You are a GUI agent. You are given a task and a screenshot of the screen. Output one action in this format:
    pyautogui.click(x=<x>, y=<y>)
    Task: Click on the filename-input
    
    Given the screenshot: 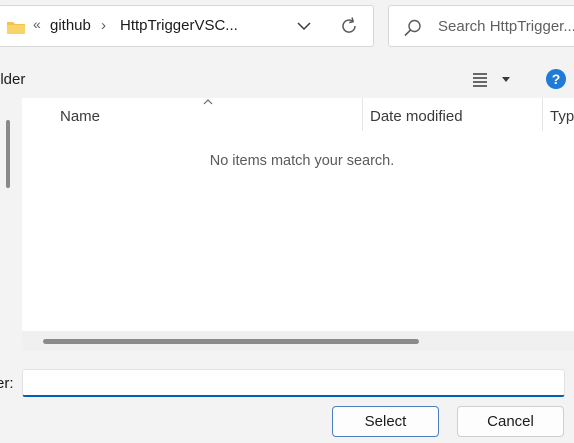 What is the action you would take?
    pyautogui.click(x=293, y=383)
    